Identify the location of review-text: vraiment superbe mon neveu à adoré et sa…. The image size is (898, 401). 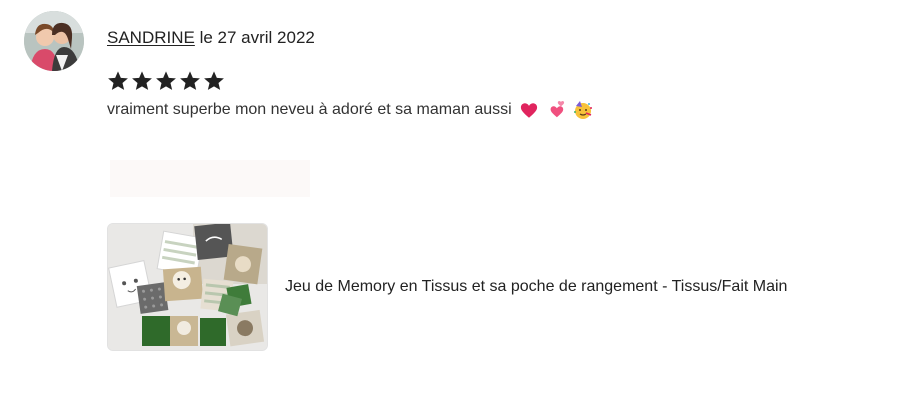
(350, 110).